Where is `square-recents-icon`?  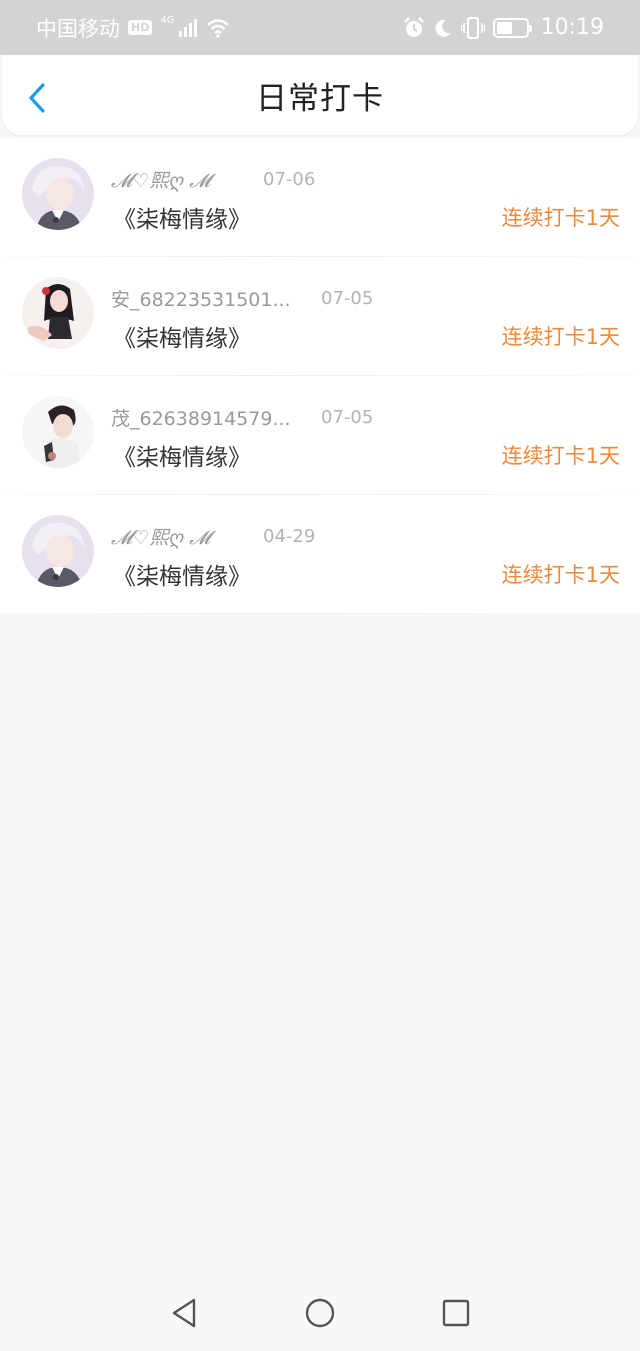
square-recents-icon is located at coordinates (456, 1312).